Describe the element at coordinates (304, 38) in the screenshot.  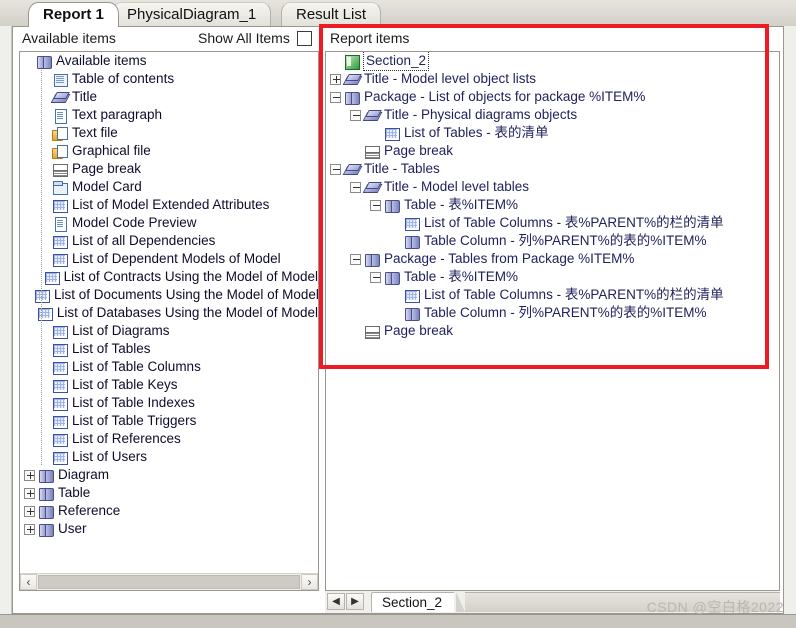
I see `show-all-items-checkbox` at that location.